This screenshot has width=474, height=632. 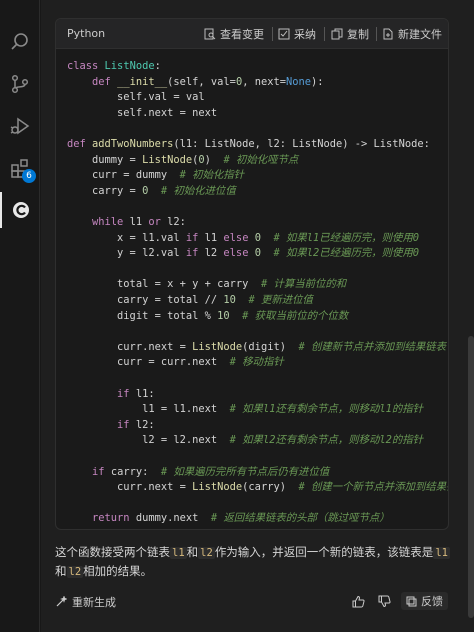 I want to click on run-debug-icon, so click(x=20, y=126).